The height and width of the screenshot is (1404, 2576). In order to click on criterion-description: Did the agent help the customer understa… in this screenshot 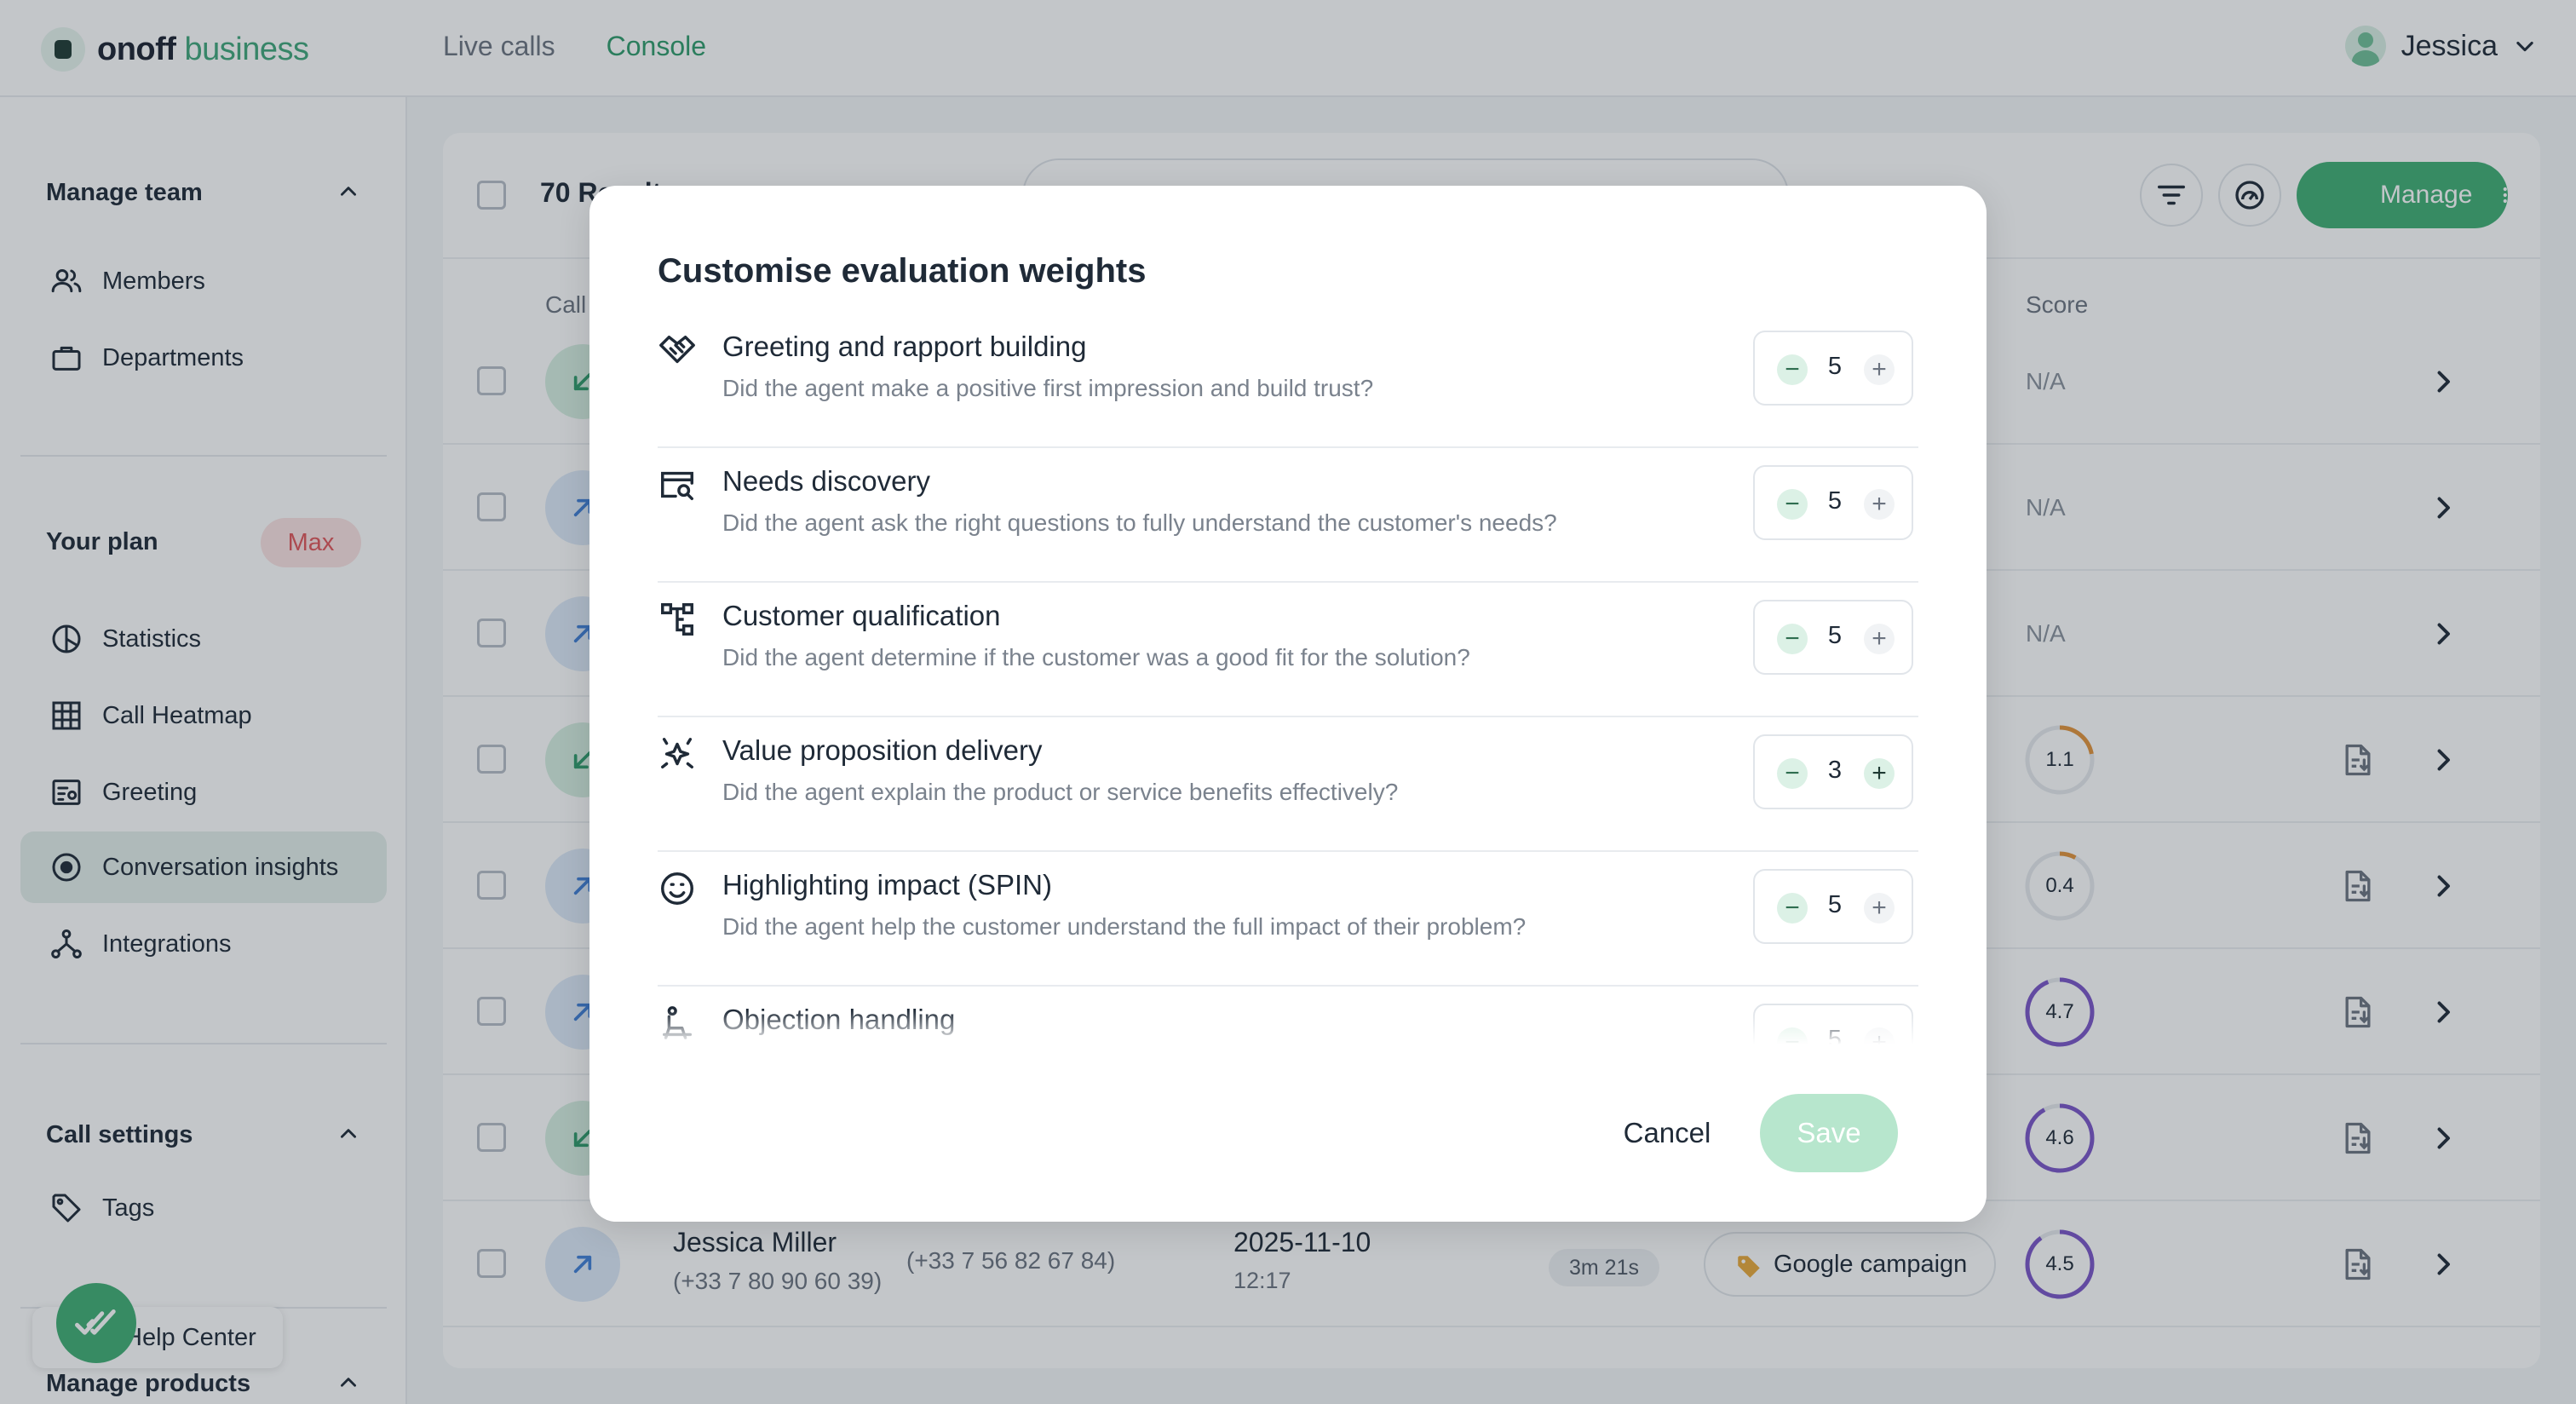, I will do `click(1125, 926)`.